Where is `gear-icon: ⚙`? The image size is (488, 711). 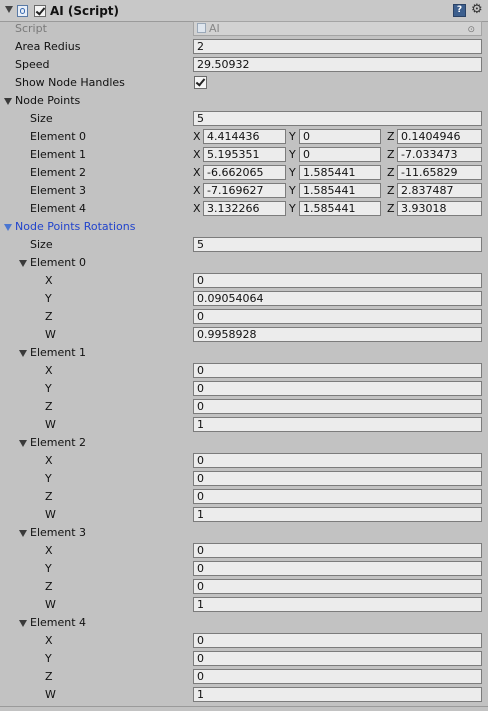 gear-icon: ⚙ is located at coordinates (477, 9).